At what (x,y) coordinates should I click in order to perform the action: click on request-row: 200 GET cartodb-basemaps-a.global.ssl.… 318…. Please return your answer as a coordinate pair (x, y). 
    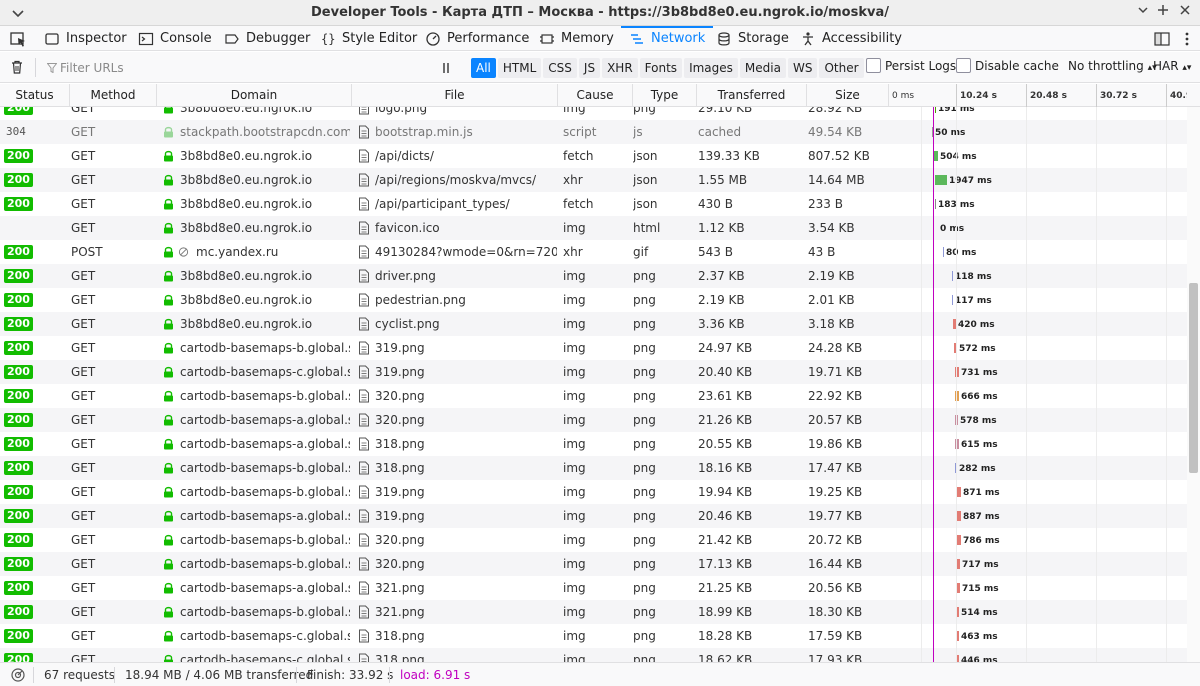
    Looking at the image, I should click on (593, 444).